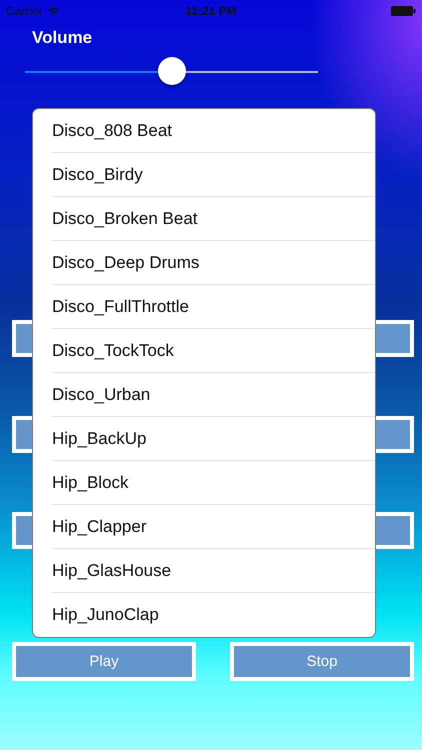  Describe the element at coordinates (24, 11) in the screenshot. I see `carrier-name: Carrier` at that location.